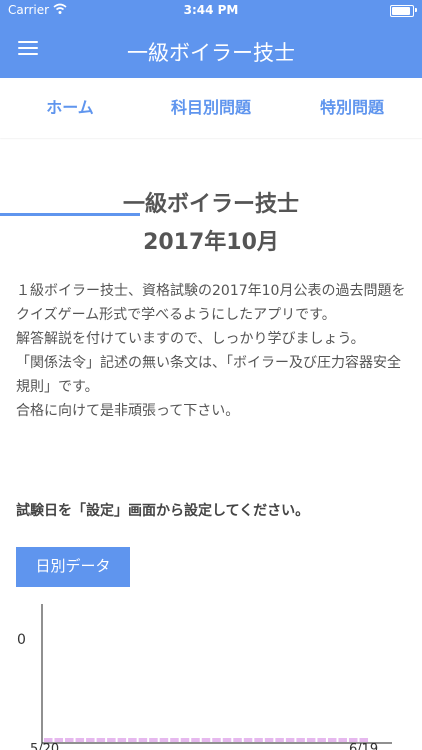  I want to click on status-time: 3:44 PM, so click(211, 10).